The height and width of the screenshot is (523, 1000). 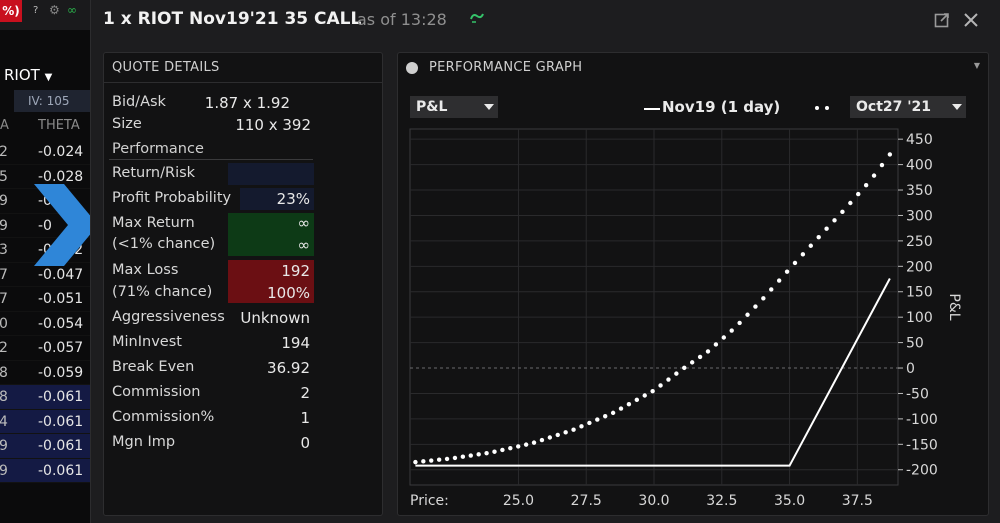 I want to click on section-divider, so click(x=211, y=159).